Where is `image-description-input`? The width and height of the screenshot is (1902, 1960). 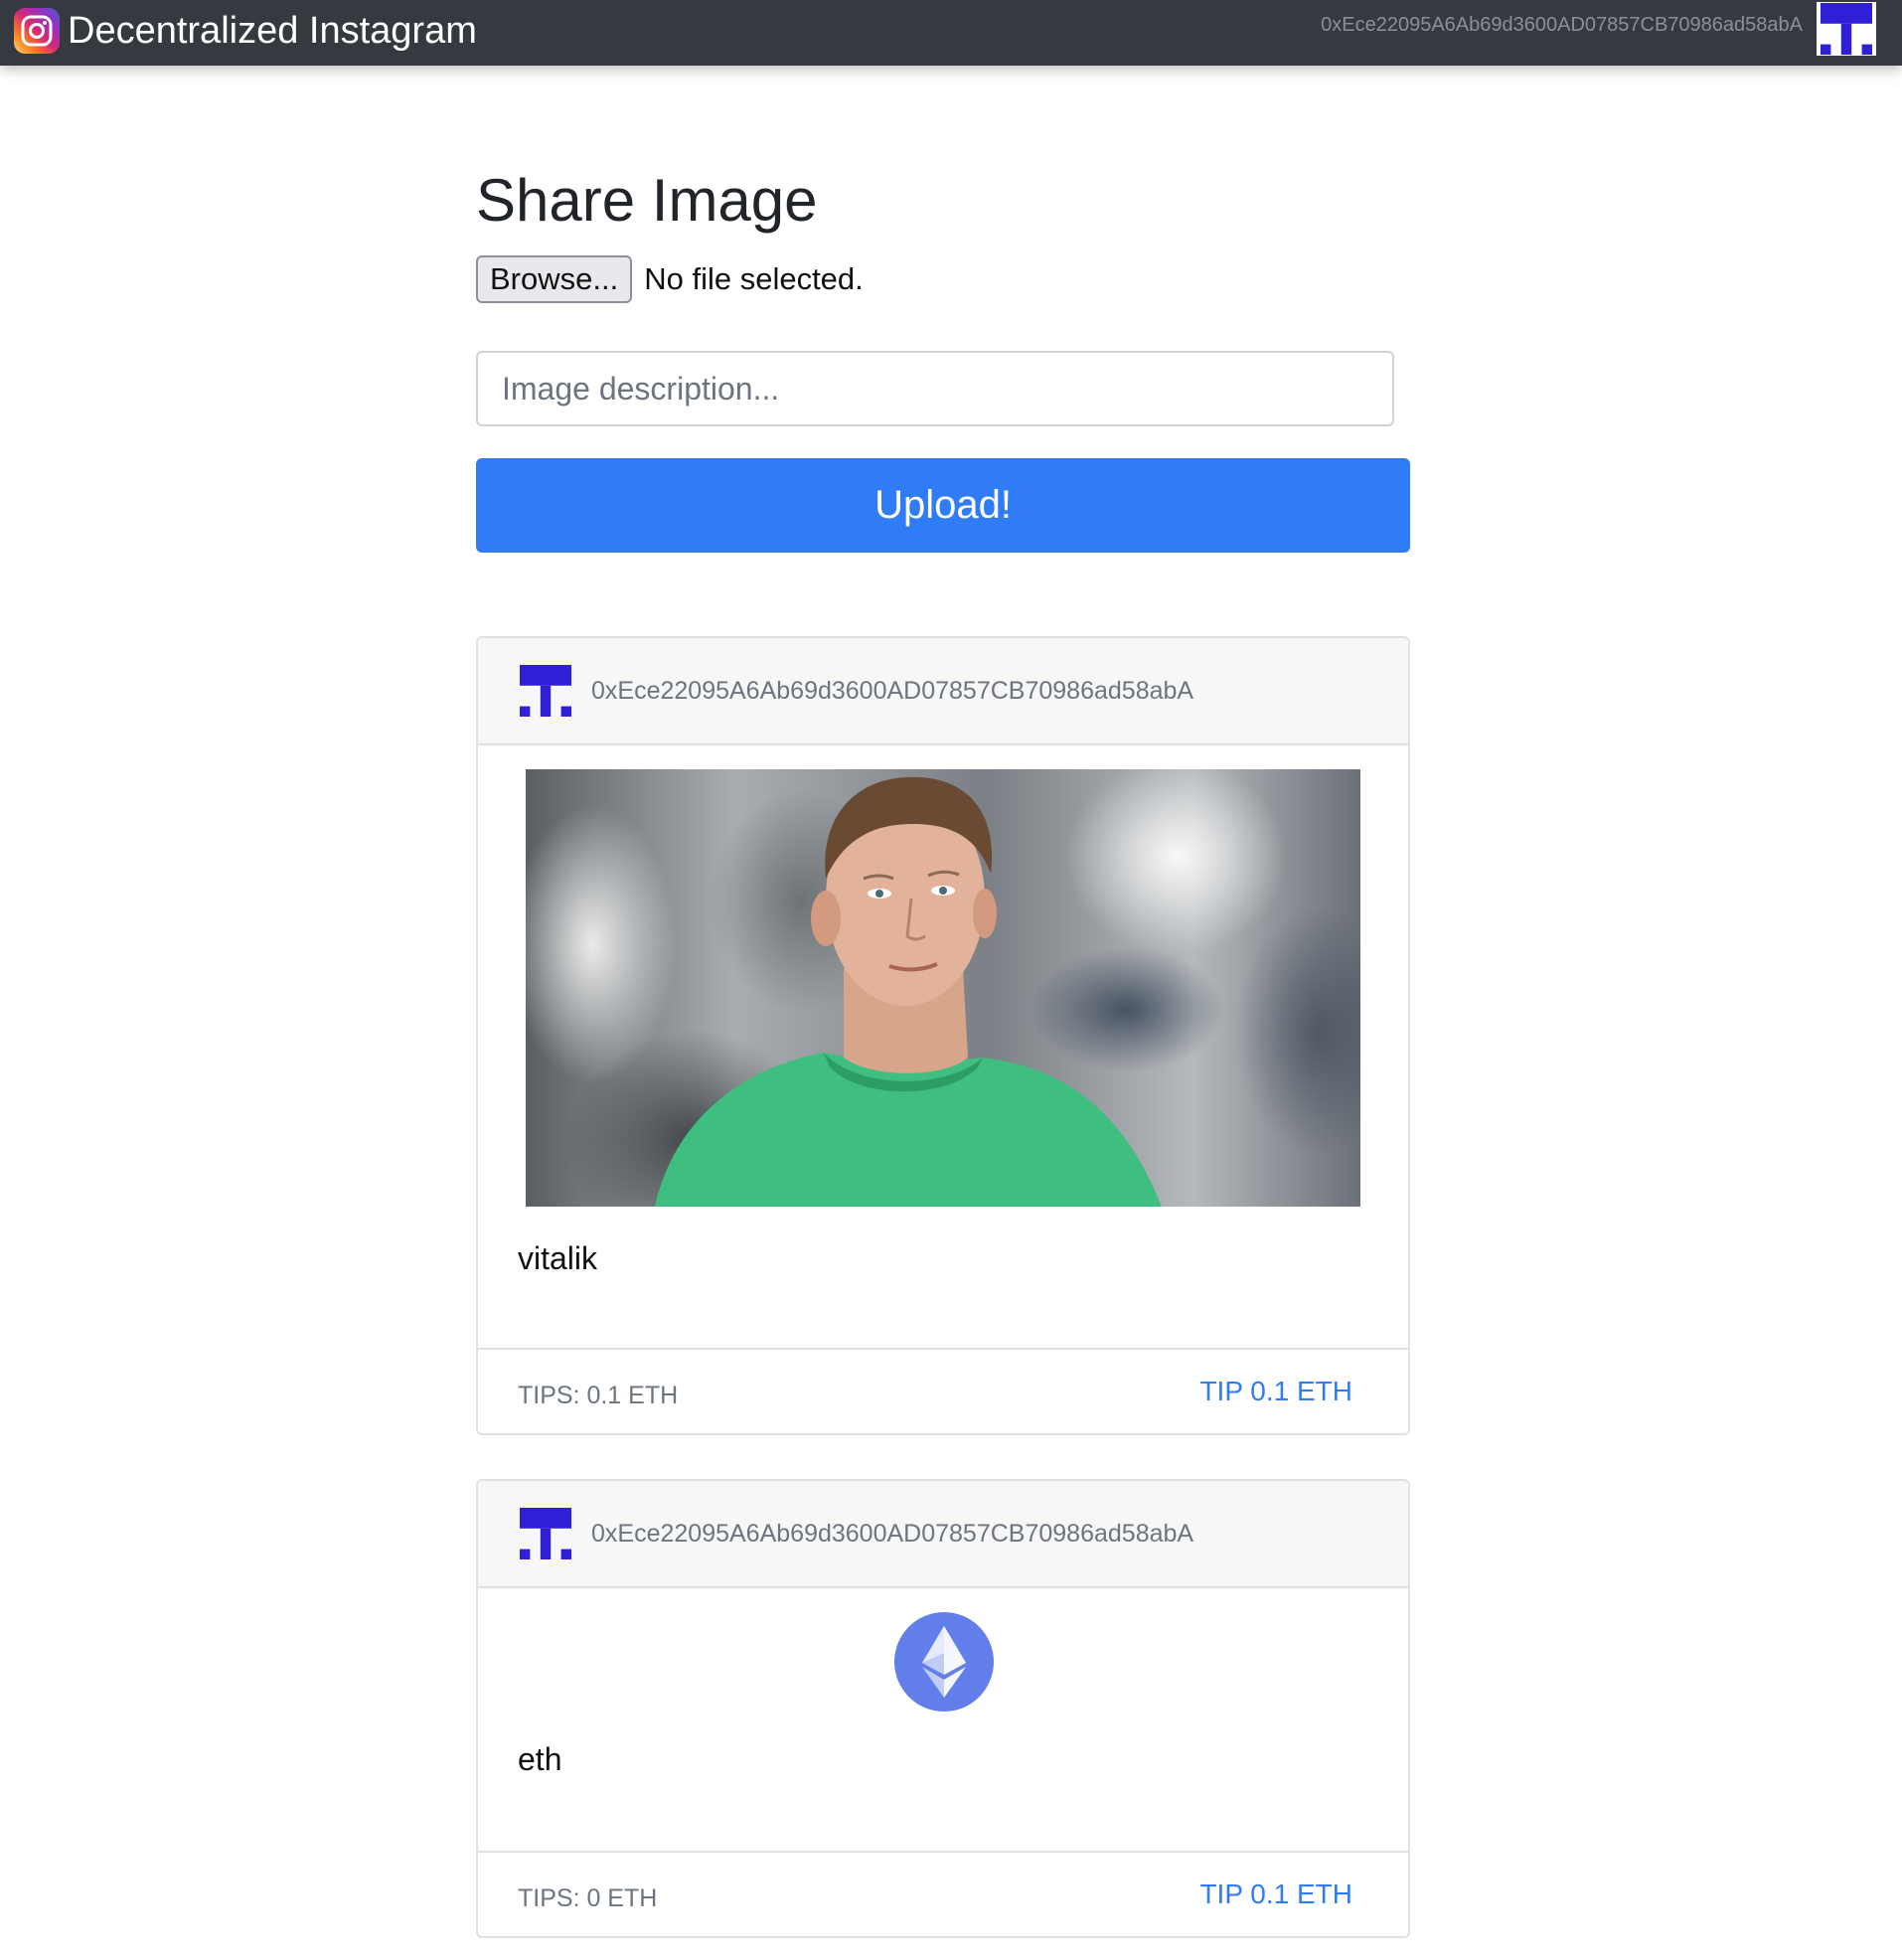 image-description-input is located at coordinates (935, 388).